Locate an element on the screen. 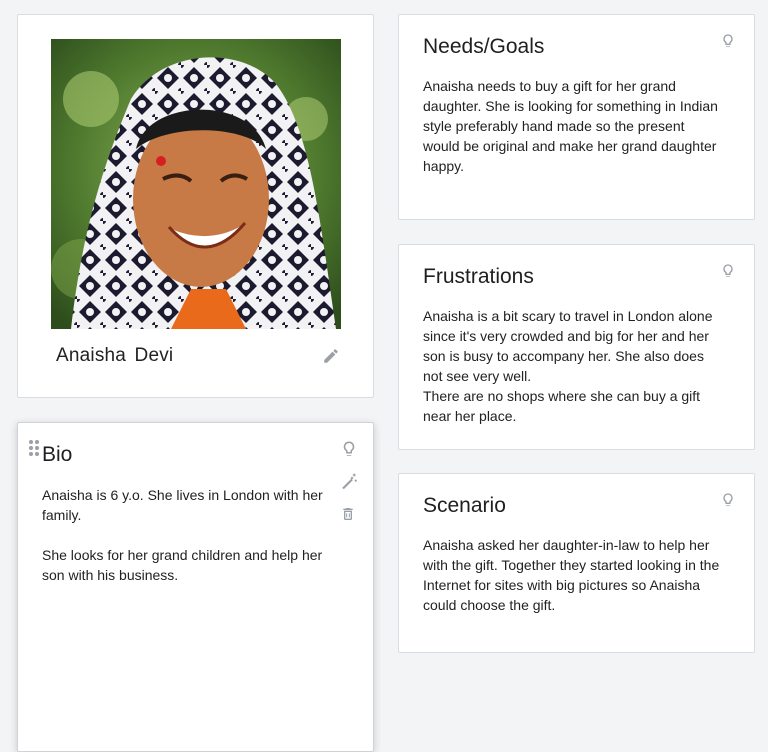  bio-title: Bio is located at coordinates (57, 454).